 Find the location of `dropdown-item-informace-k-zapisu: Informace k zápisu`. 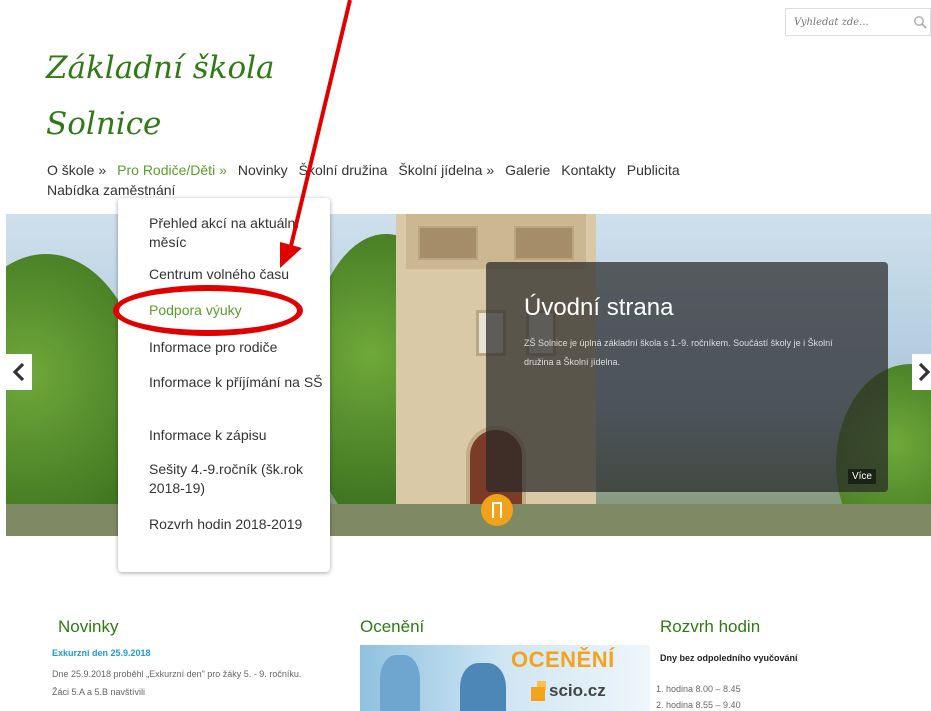

dropdown-item-informace-k-zapisu: Informace k zápisu is located at coordinates (236, 435).